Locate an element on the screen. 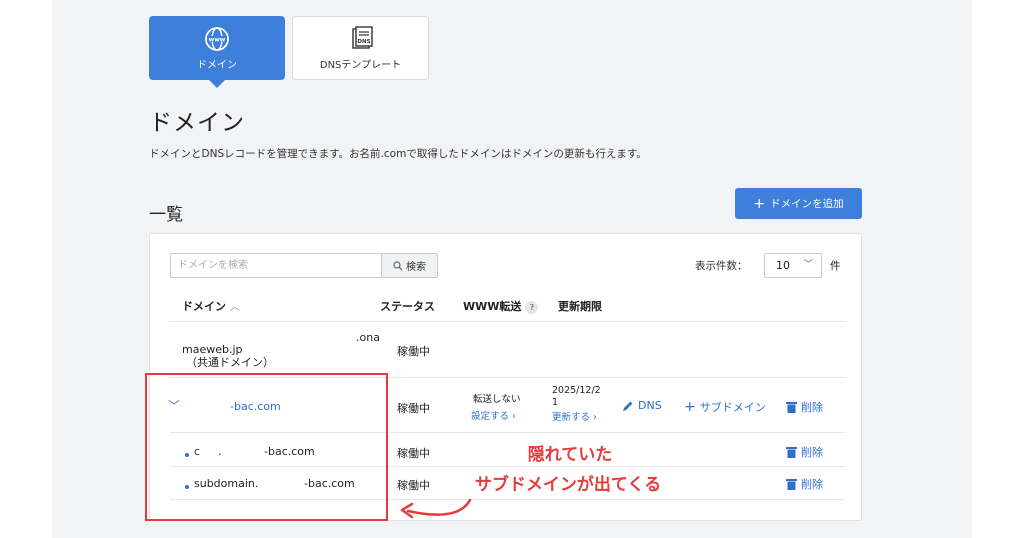 The height and width of the screenshot is (538, 1024). www-globe-icon: www is located at coordinates (217, 38).